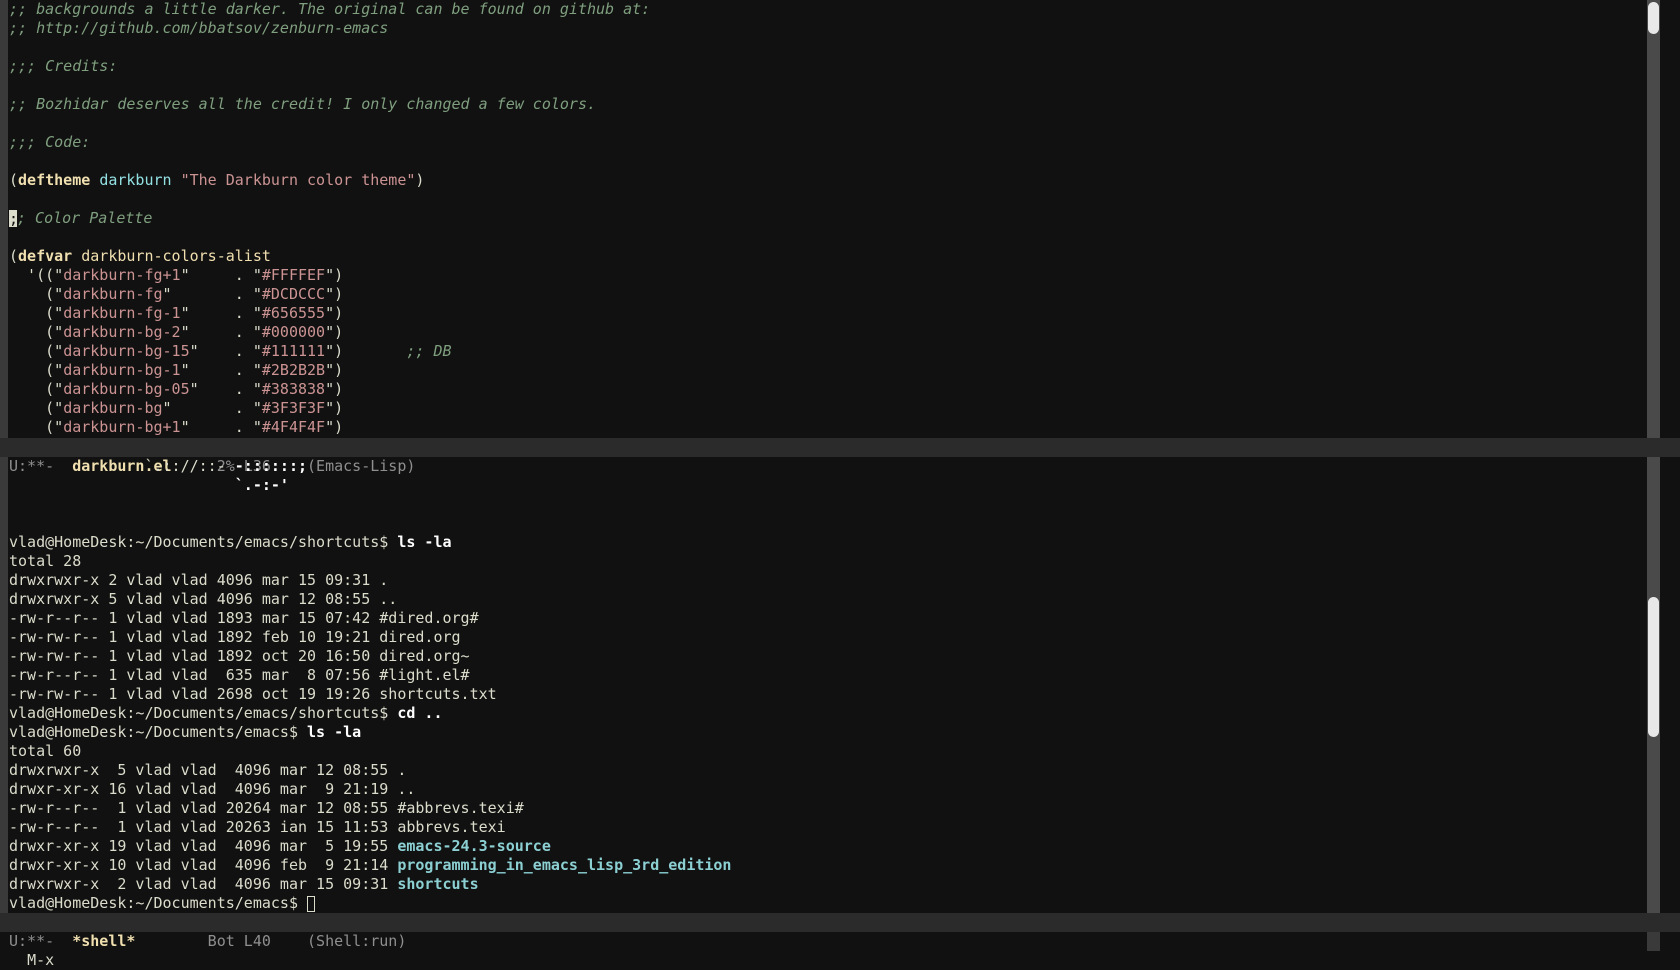  Describe the element at coordinates (122, 313) in the screenshot. I see `code-text: darkburn-fg-1` at that location.